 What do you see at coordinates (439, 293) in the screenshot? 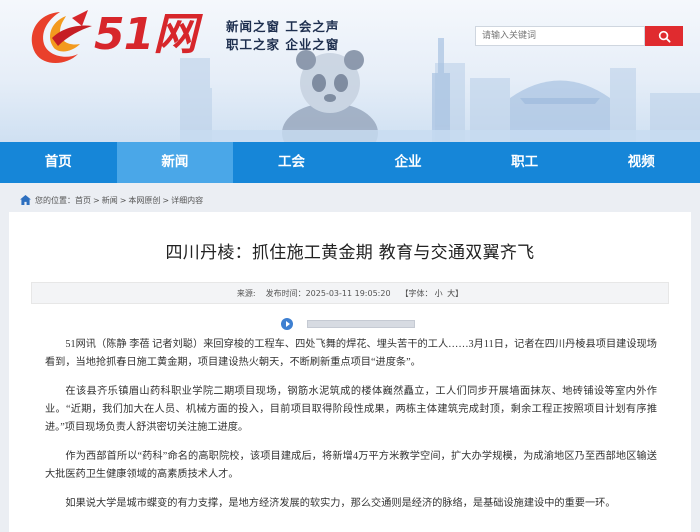
I see `font-small-button: 小` at bounding box center [439, 293].